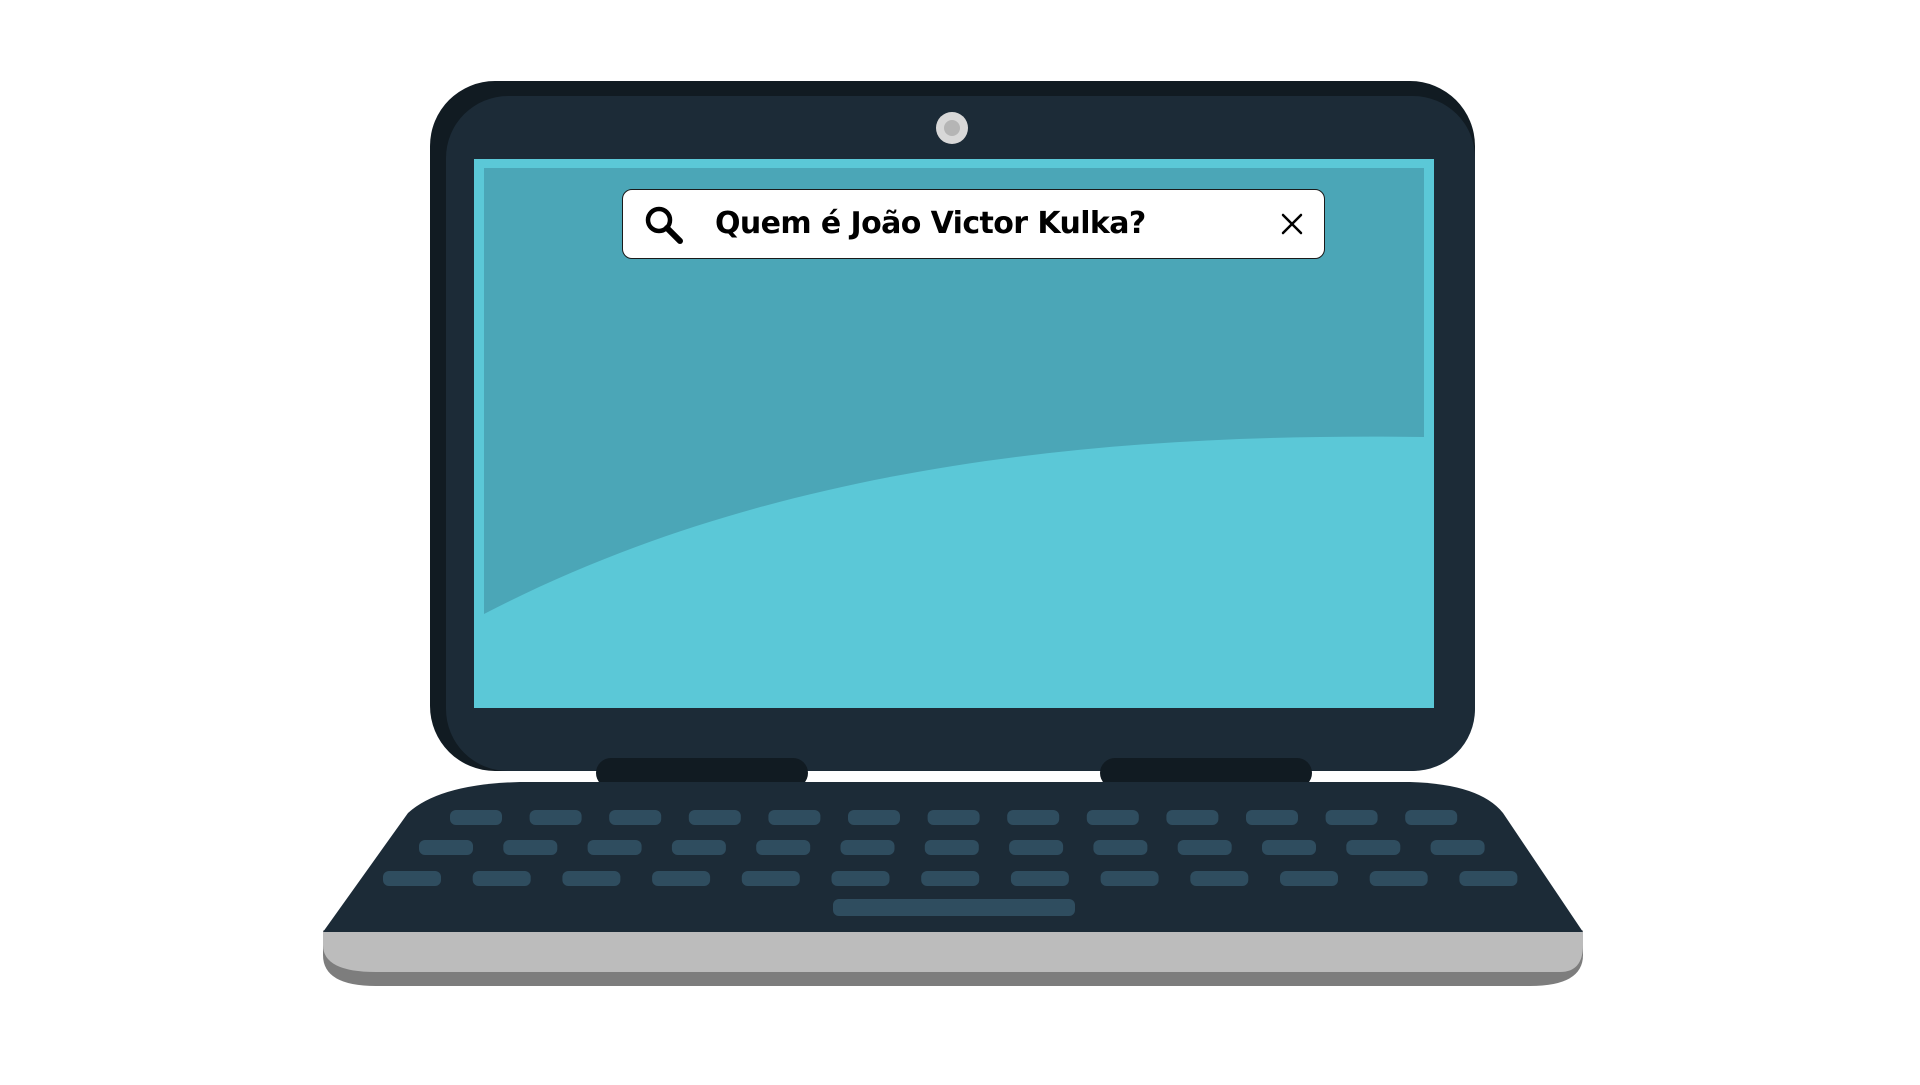 The height and width of the screenshot is (1085, 1920). I want to click on close-icon, so click(1292, 224).